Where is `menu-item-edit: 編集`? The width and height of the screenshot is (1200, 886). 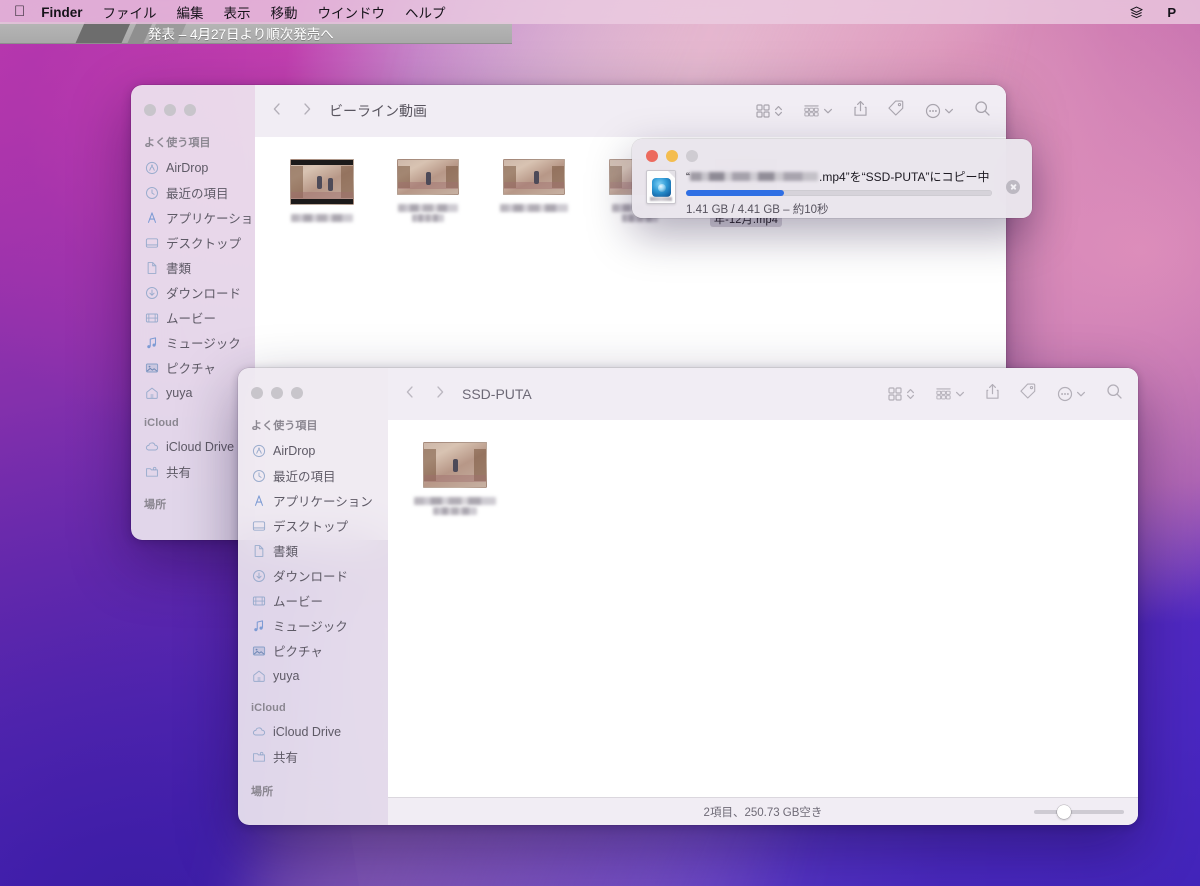
menu-item-edit: 編集 is located at coordinates (190, 12).